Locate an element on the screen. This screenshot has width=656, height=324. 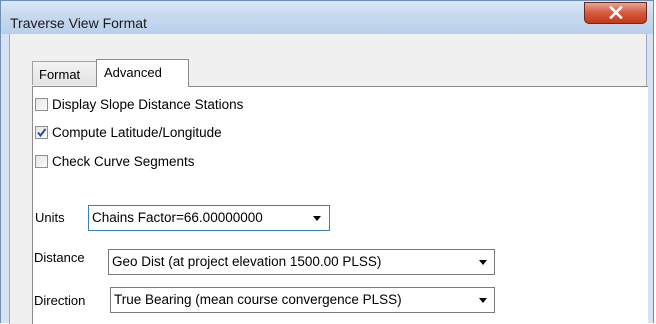
tab-format: Format is located at coordinates (65, 73).